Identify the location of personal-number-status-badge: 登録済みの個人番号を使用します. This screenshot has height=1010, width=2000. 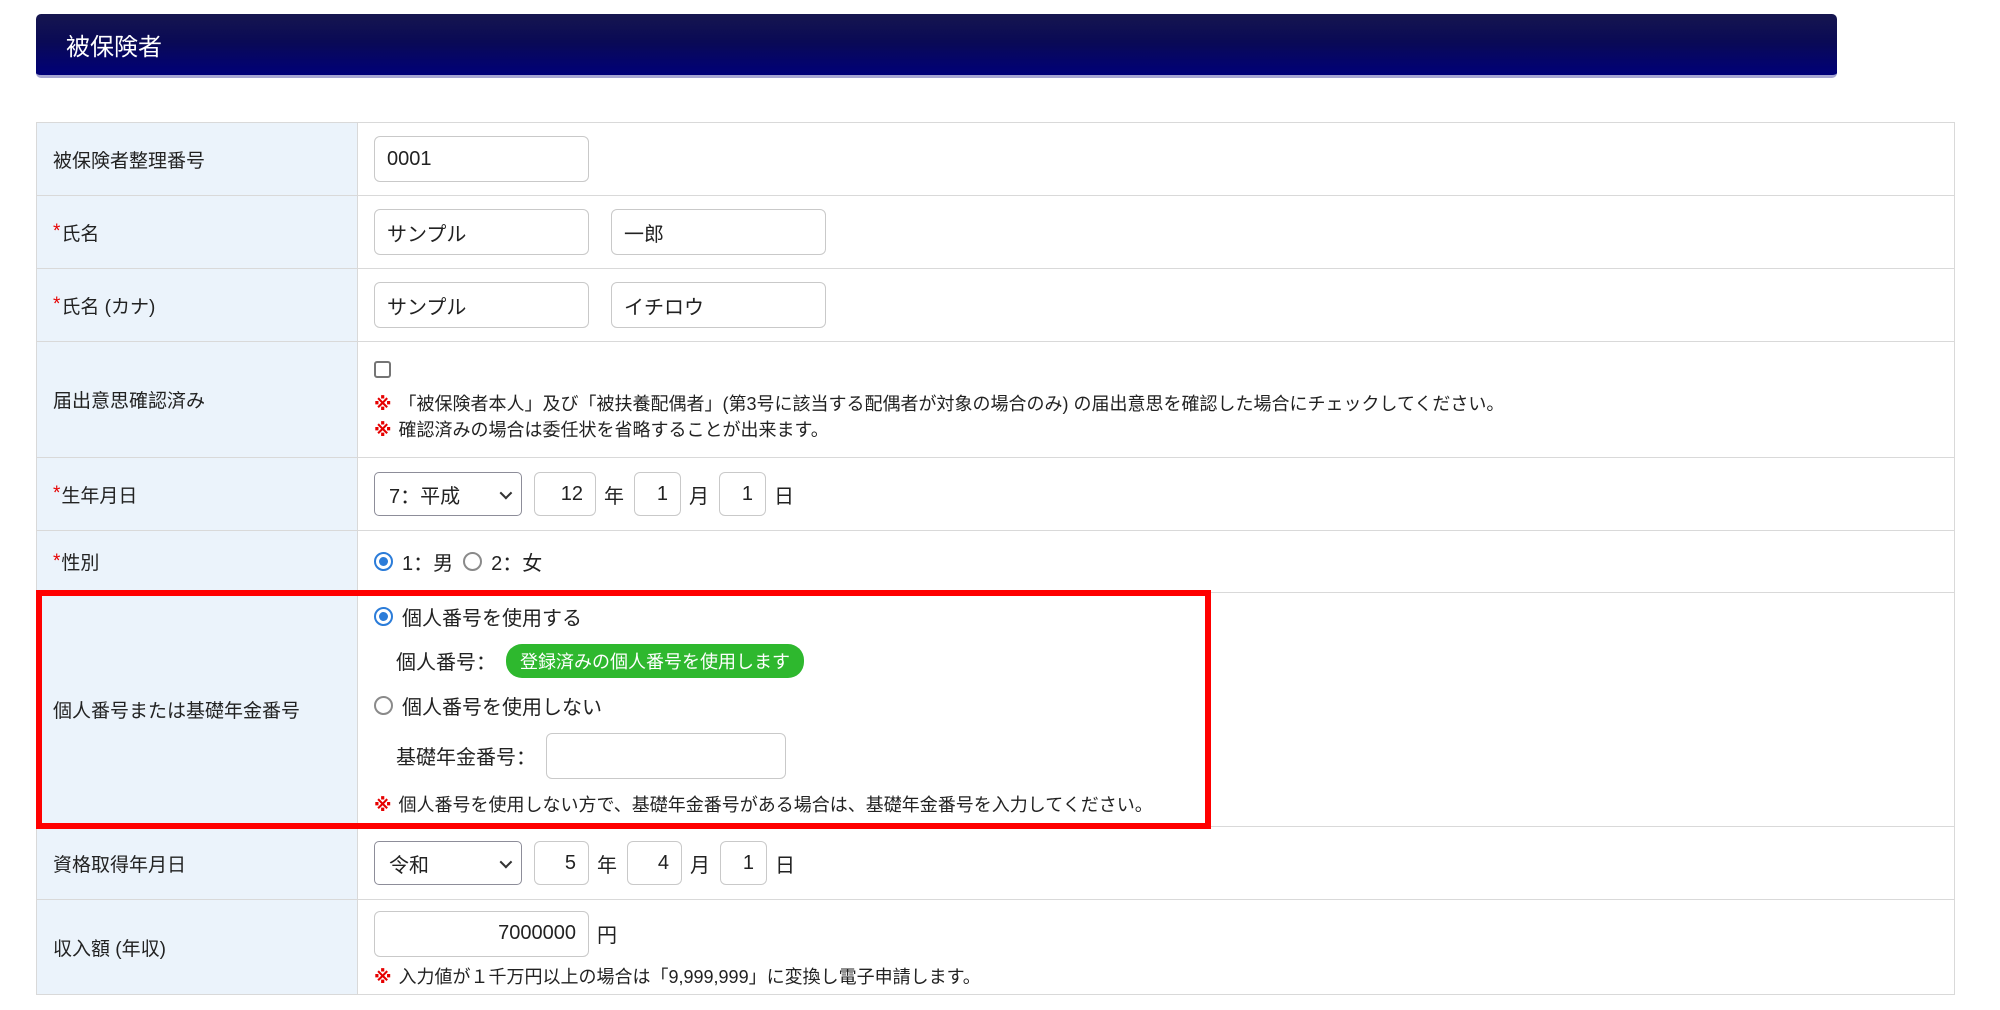
(655, 660).